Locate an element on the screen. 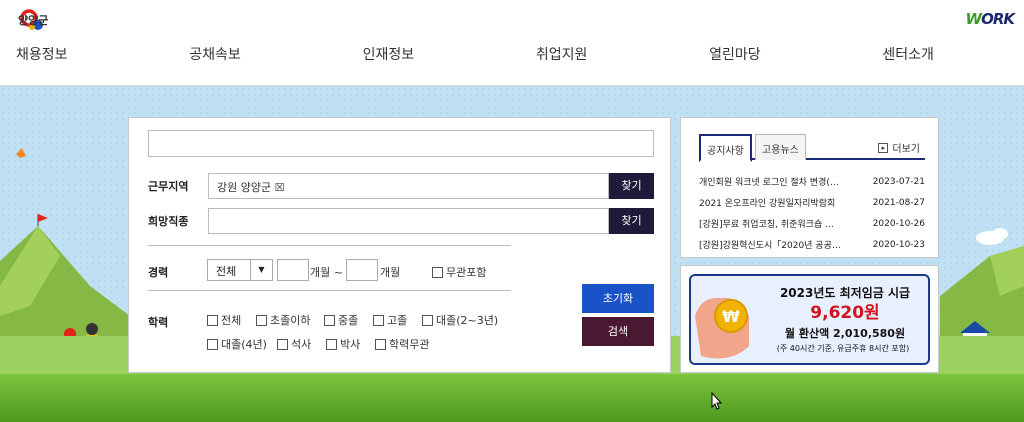  career-months-from-input is located at coordinates (293, 270).